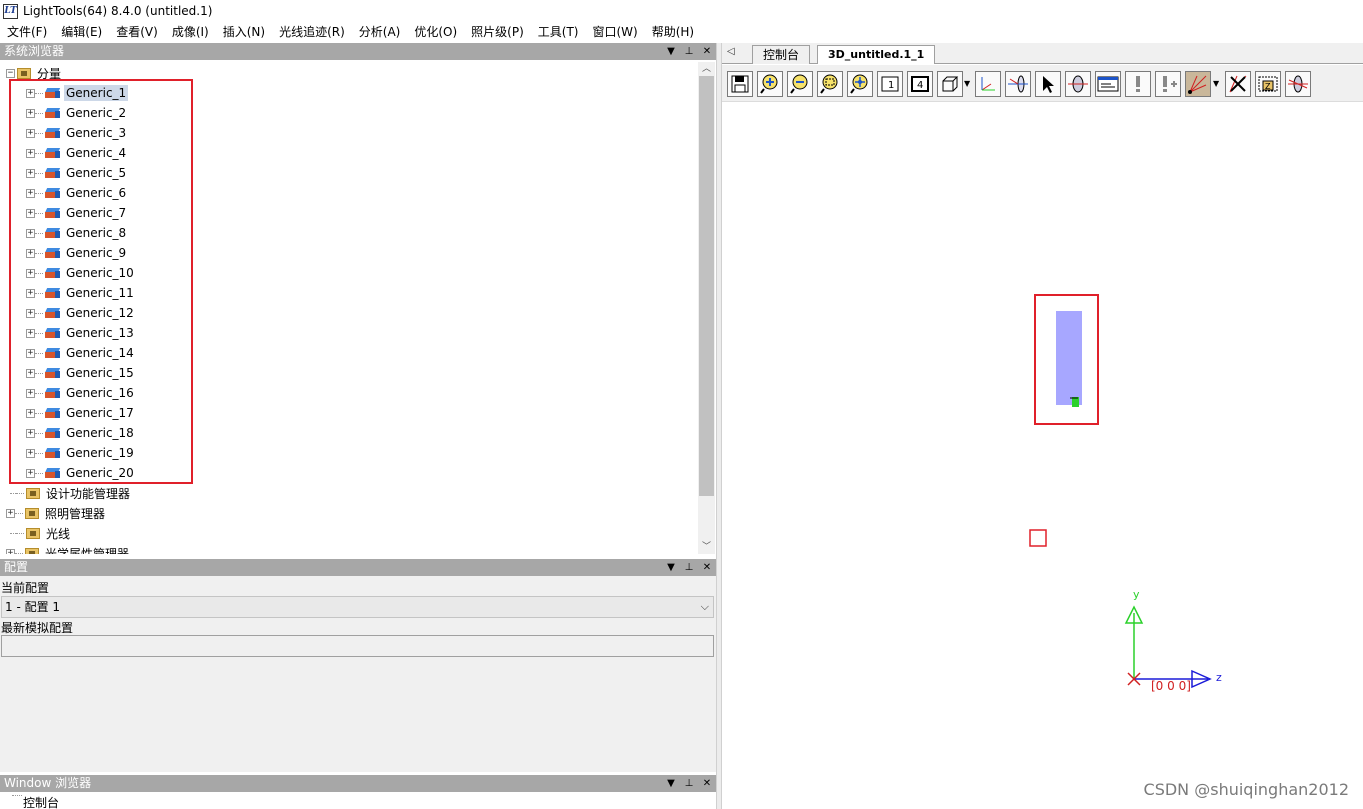  I want to click on view-1-icon: 1, so click(890, 84).